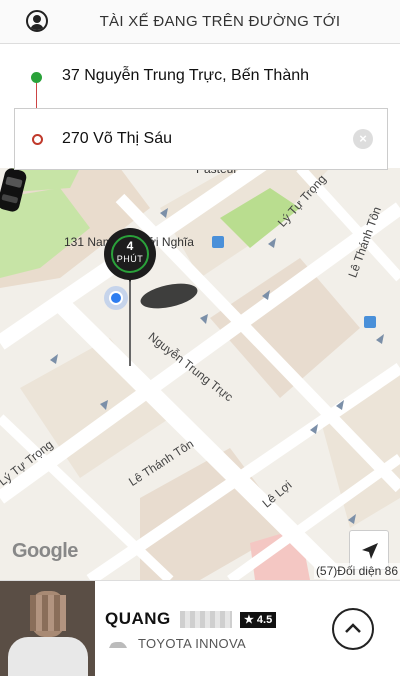 This screenshot has width=400, height=676. I want to click on clear-icon: ×, so click(363, 139).